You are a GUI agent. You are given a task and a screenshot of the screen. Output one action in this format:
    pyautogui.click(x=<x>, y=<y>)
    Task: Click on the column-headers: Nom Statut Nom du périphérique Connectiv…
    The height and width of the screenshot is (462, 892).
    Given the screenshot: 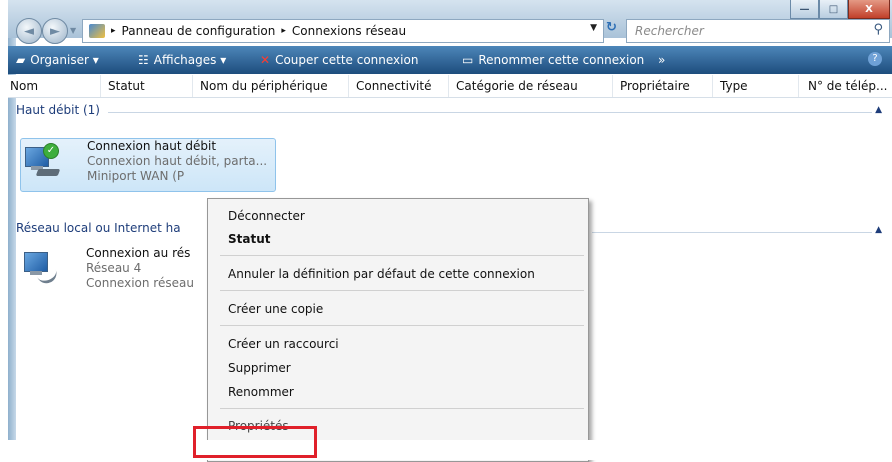 What is the action you would take?
    pyautogui.click(x=450, y=86)
    